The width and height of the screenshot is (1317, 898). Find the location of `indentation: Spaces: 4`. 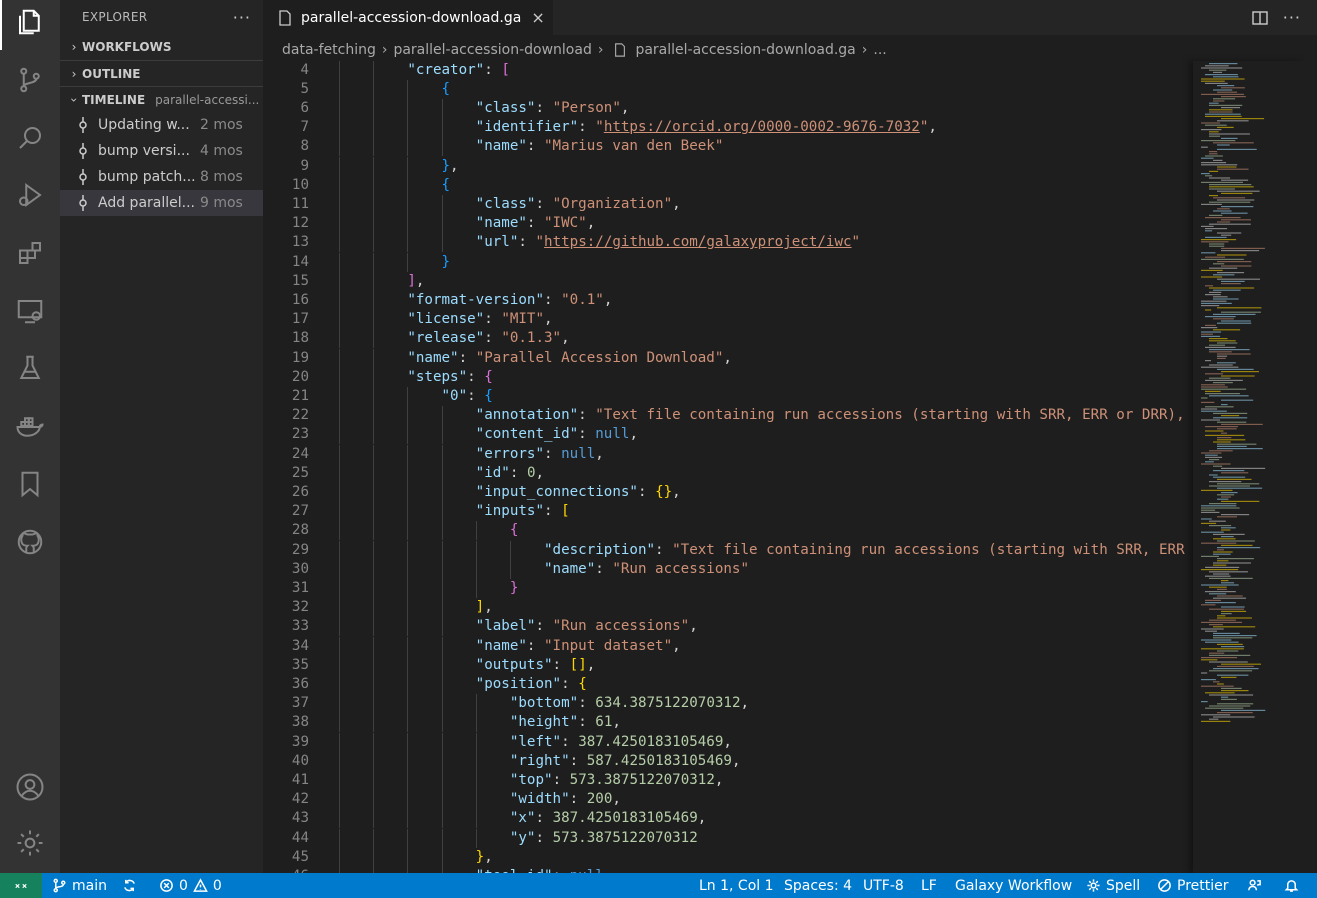

indentation: Spaces: 4 is located at coordinates (818, 885).